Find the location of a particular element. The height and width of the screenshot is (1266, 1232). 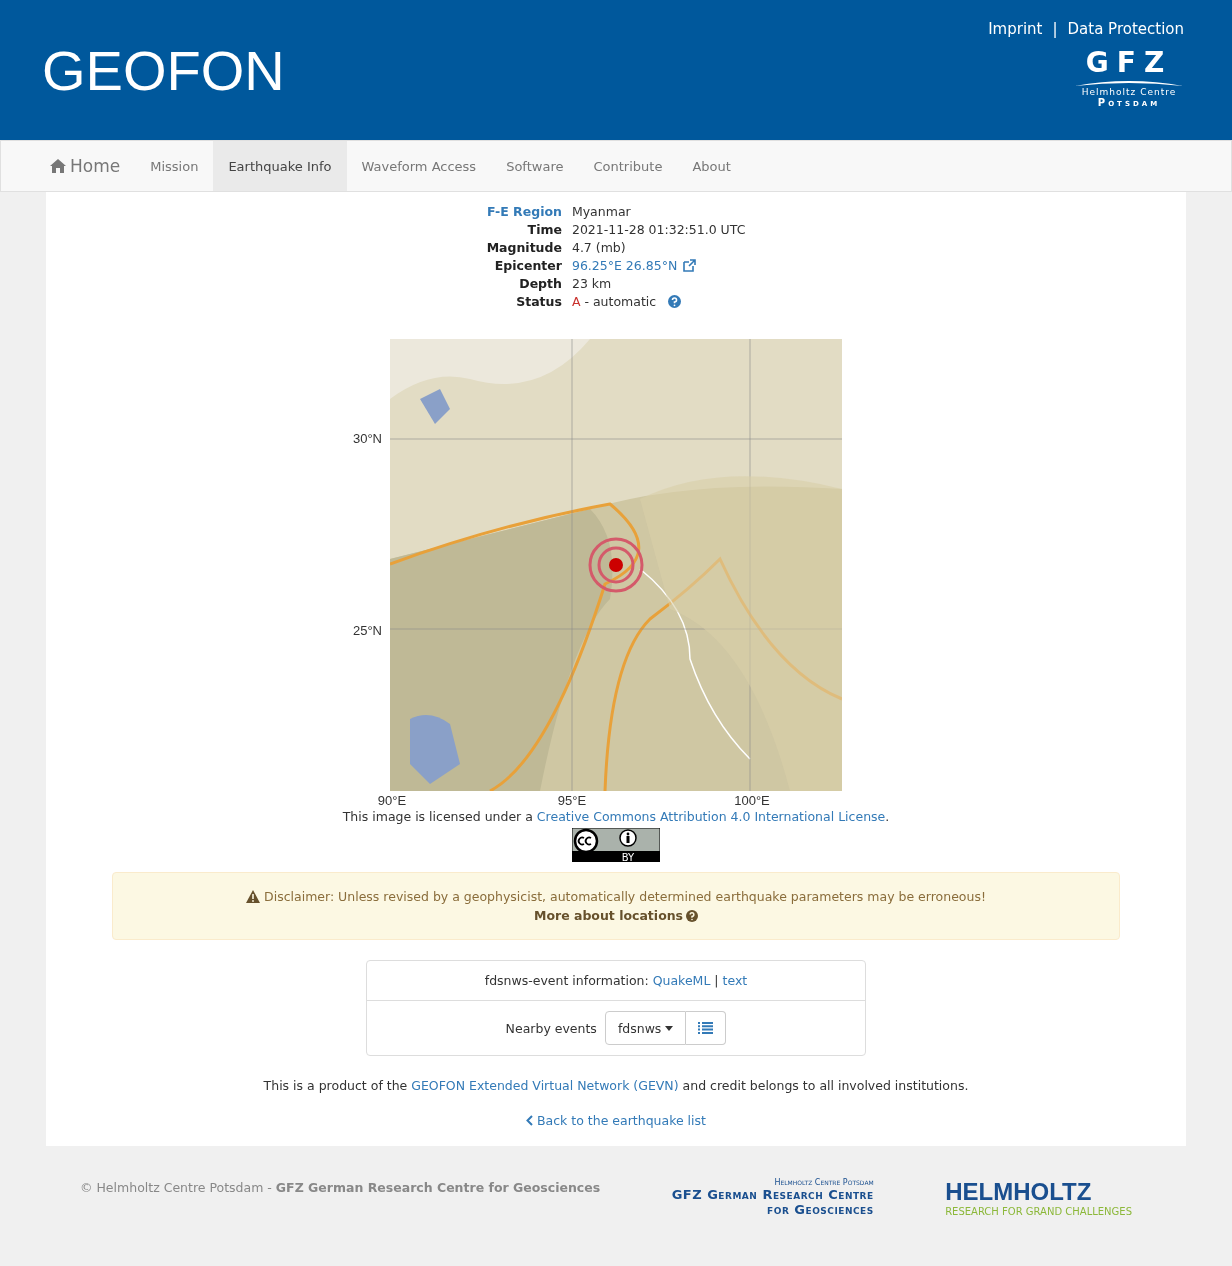

quakeml-link: QuakeML is located at coordinates (681, 980).